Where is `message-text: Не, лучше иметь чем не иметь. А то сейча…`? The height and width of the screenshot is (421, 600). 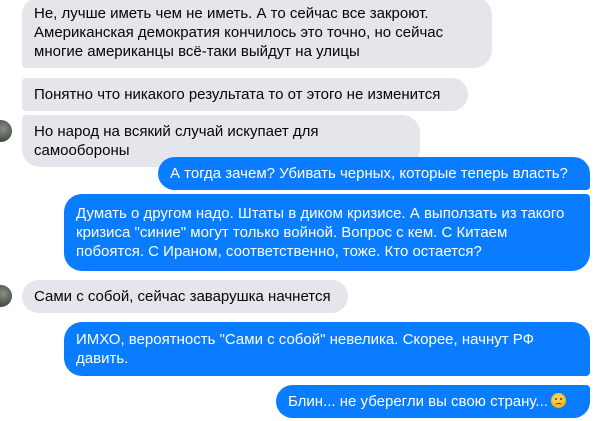 message-text: Не, лучше иметь чем не иметь. А то сейча… is located at coordinates (239, 32).